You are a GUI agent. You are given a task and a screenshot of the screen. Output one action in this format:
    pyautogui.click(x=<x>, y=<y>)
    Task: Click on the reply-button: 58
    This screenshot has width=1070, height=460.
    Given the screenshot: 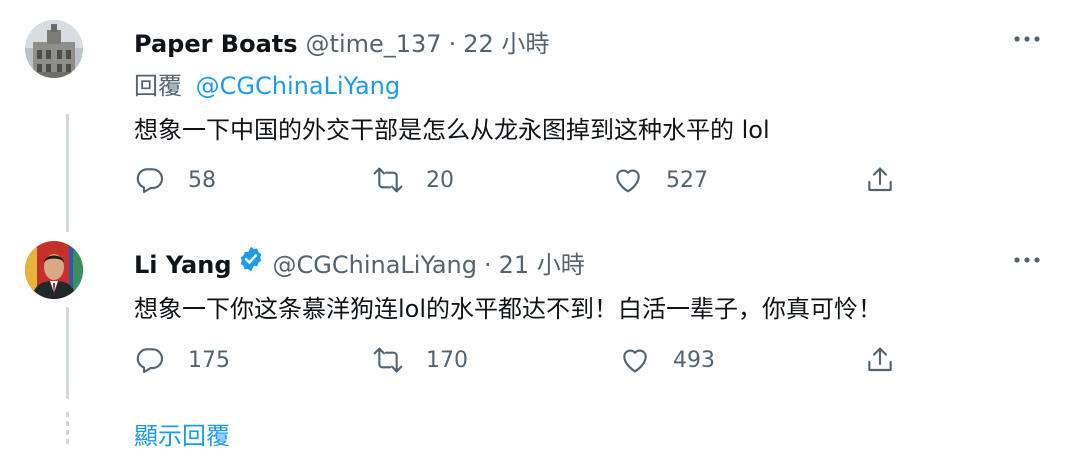 What is the action you would take?
    pyautogui.click(x=175, y=180)
    